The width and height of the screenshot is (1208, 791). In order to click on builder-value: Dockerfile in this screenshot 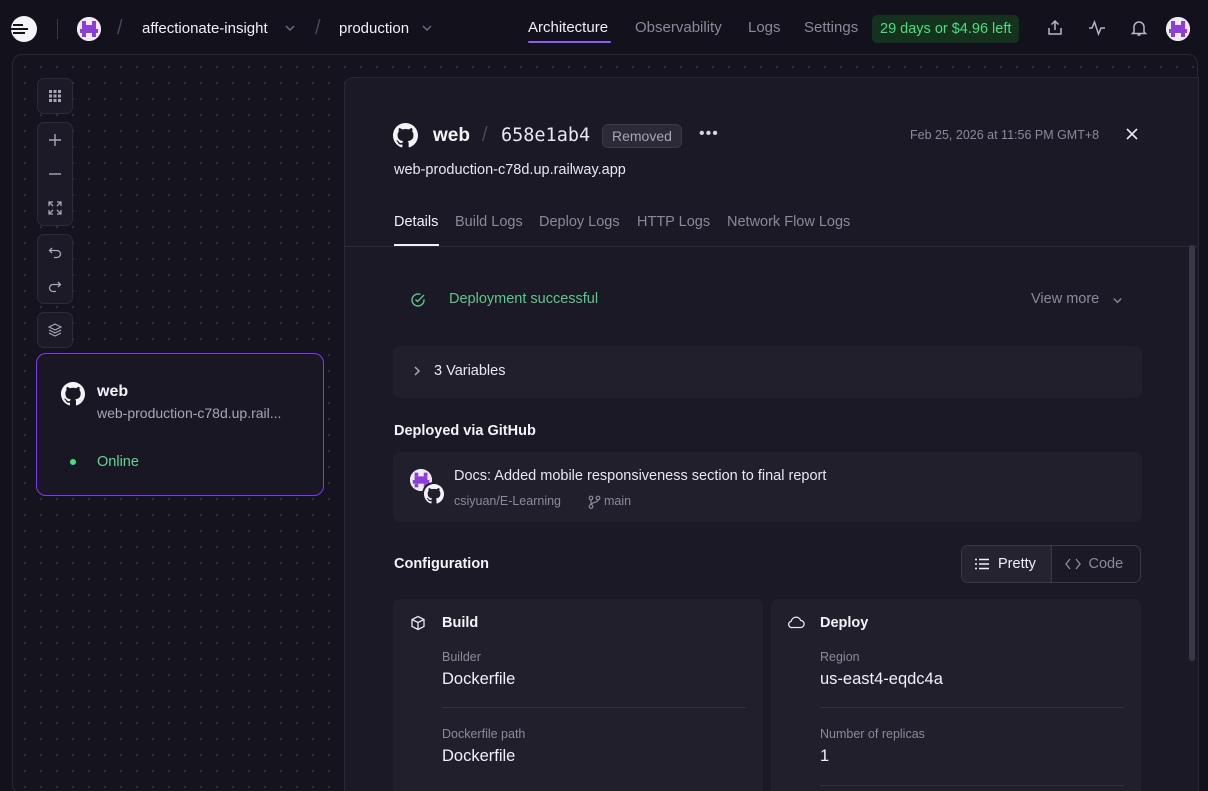, I will do `click(479, 679)`.